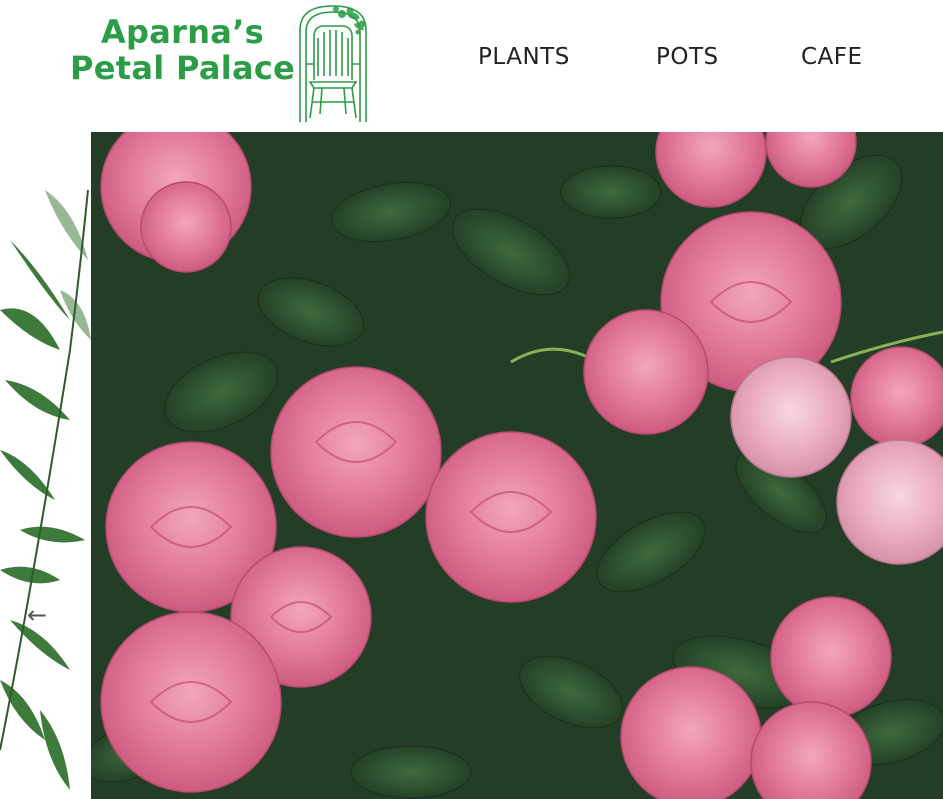  I want to click on decorative-foliage: ←, so click(45, 474).